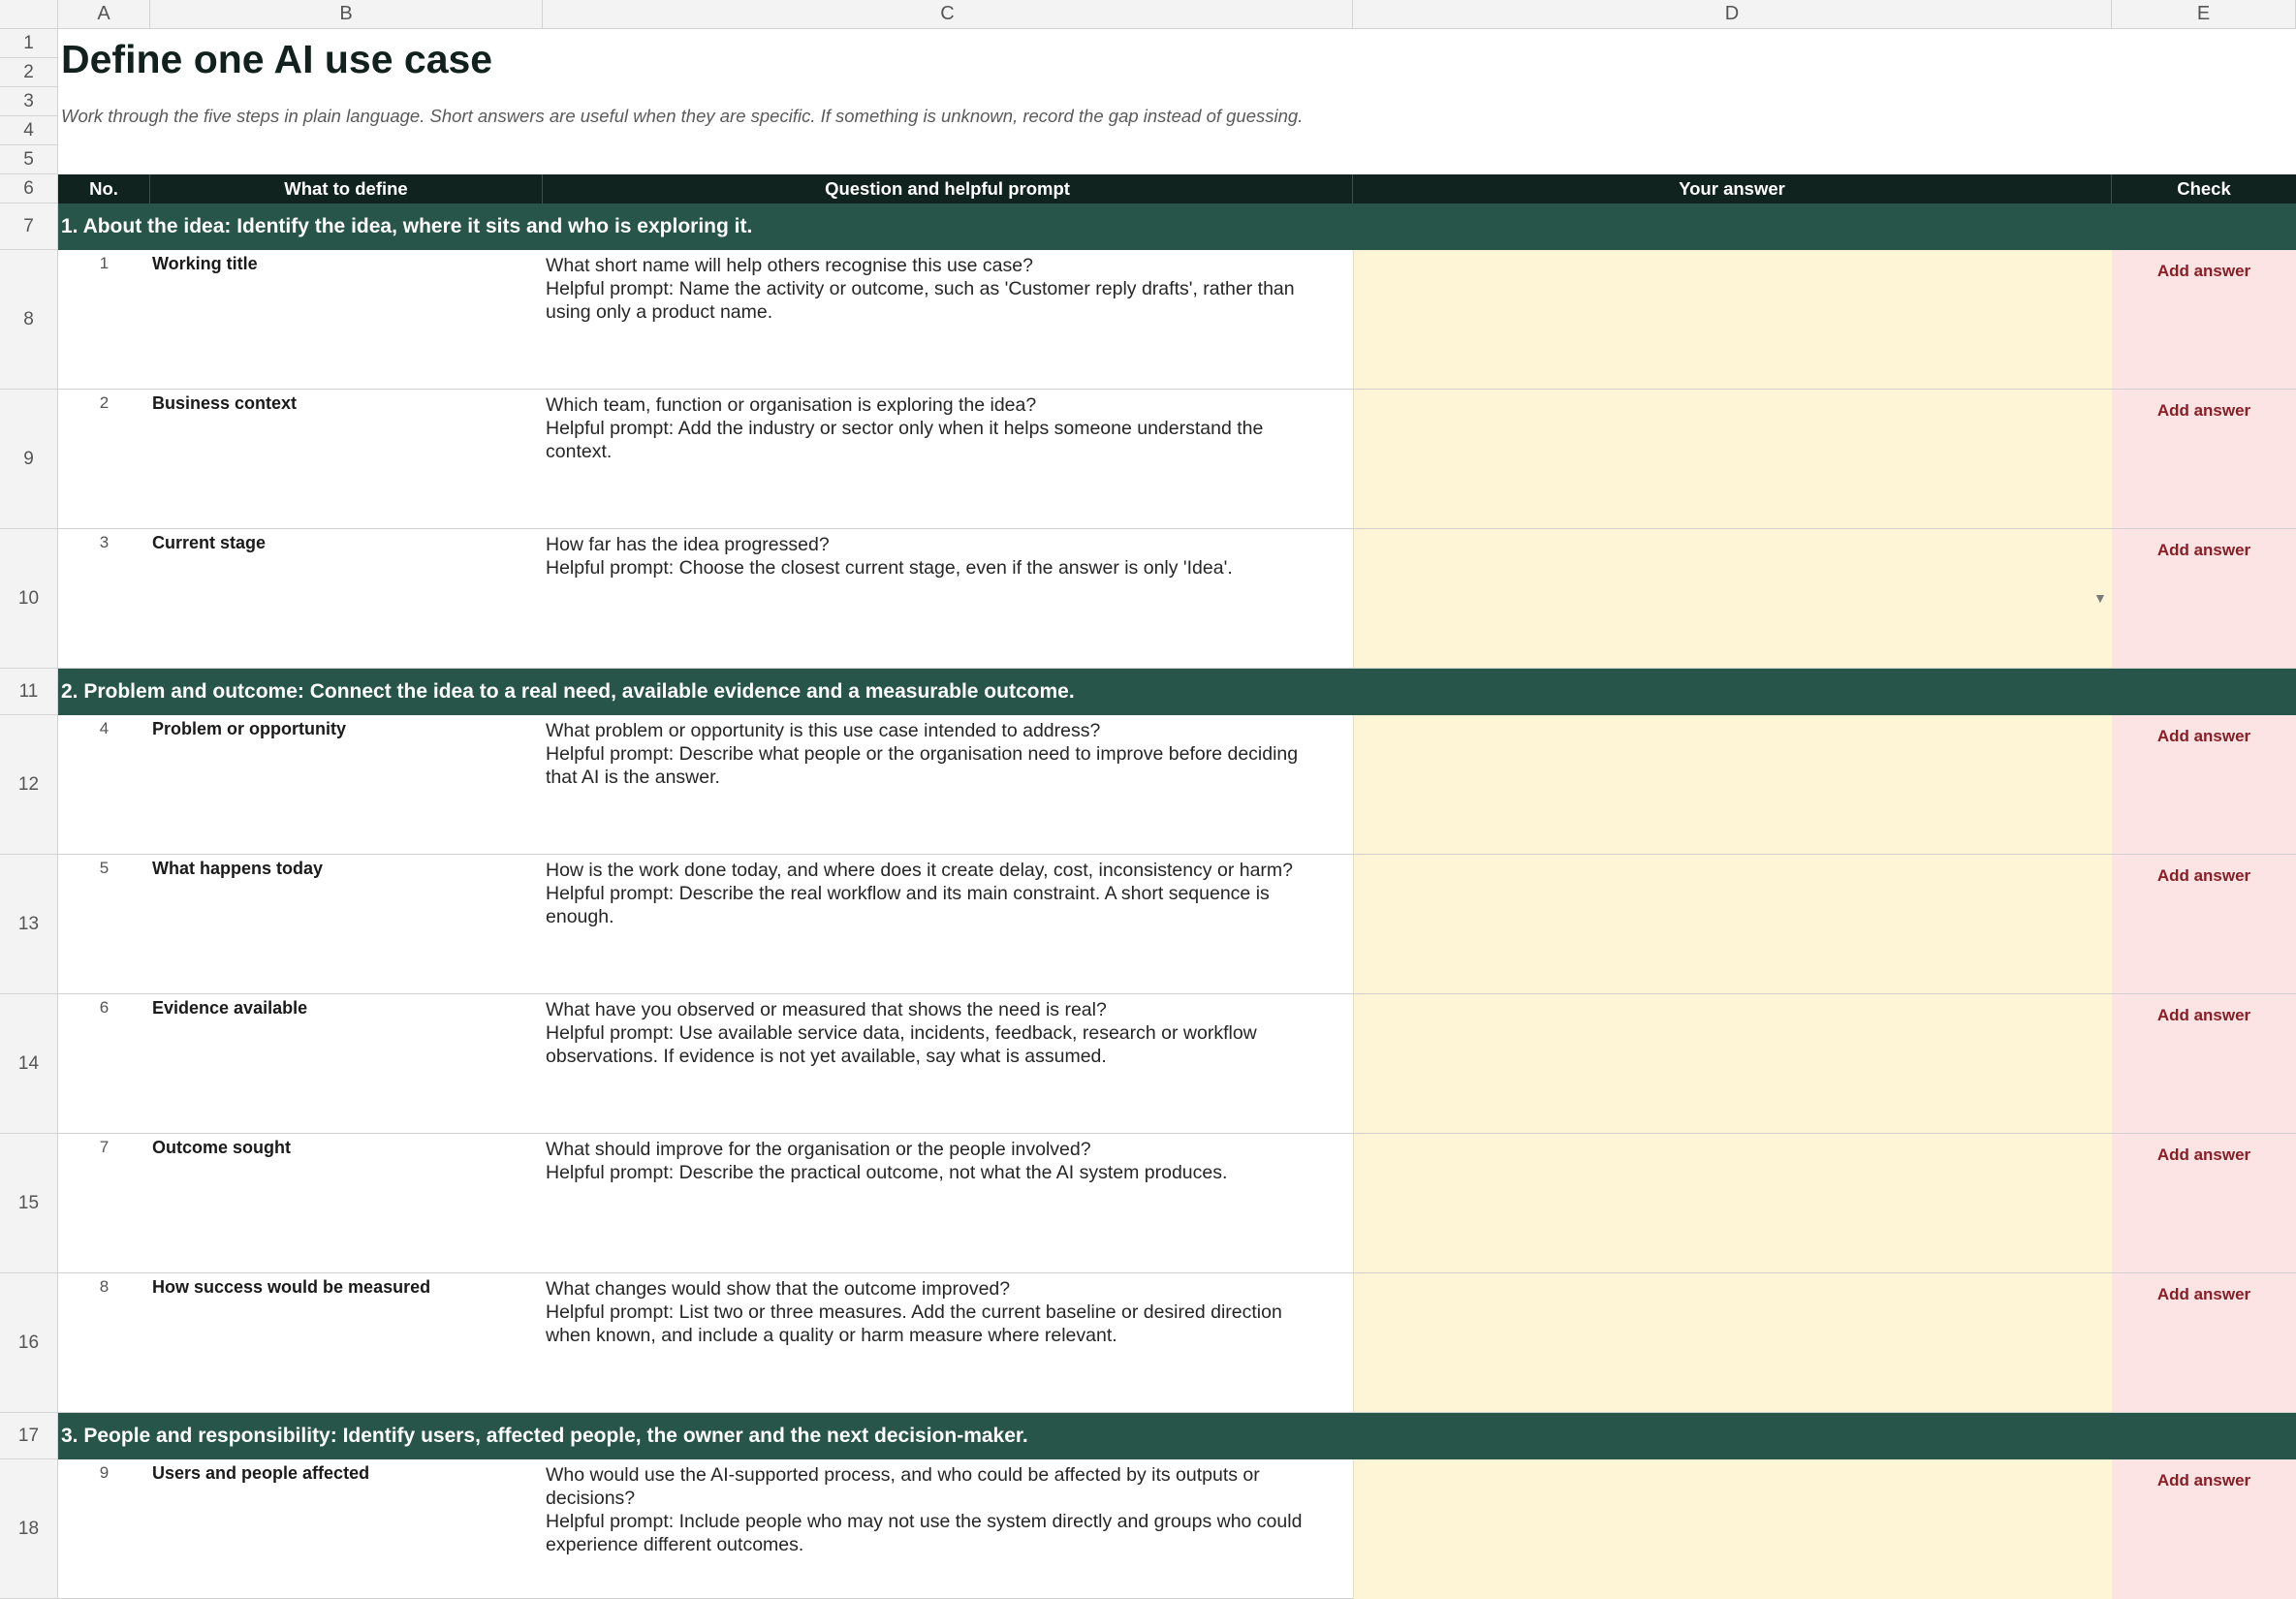  I want to click on row-header-8: 8, so click(29, 320).